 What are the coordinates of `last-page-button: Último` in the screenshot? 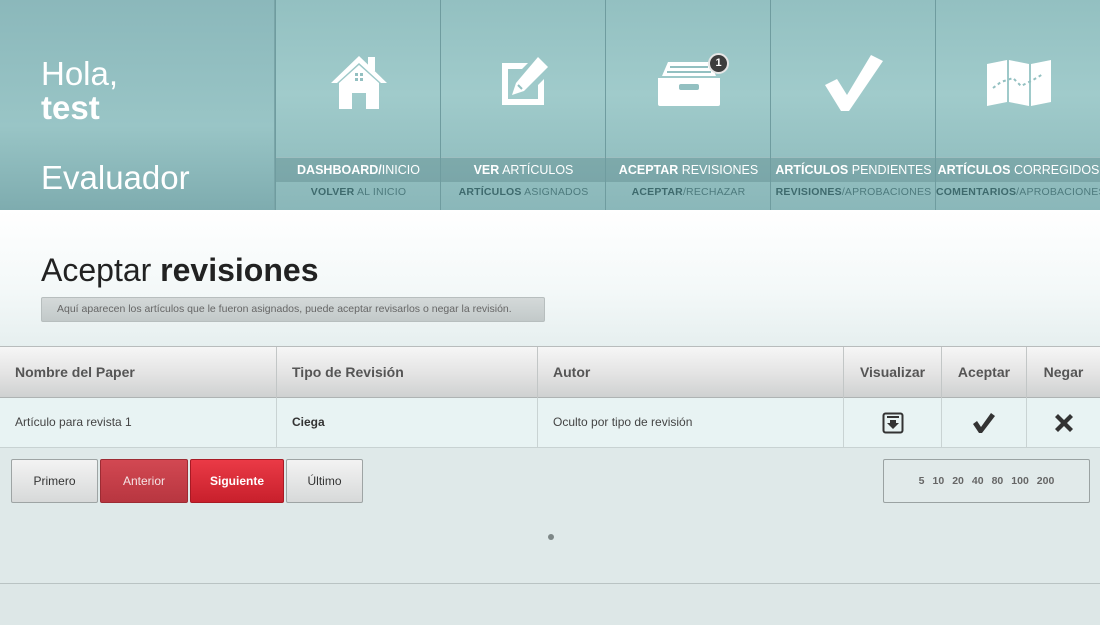 It's located at (324, 481).